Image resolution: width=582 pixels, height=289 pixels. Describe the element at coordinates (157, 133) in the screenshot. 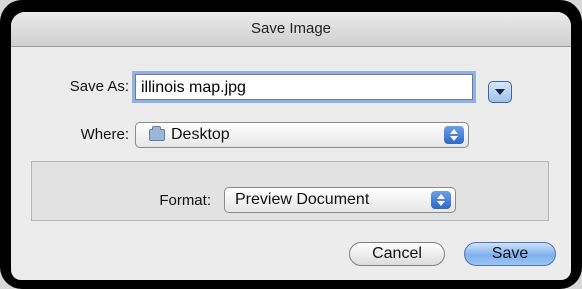

I see `folder-icon` at that location.